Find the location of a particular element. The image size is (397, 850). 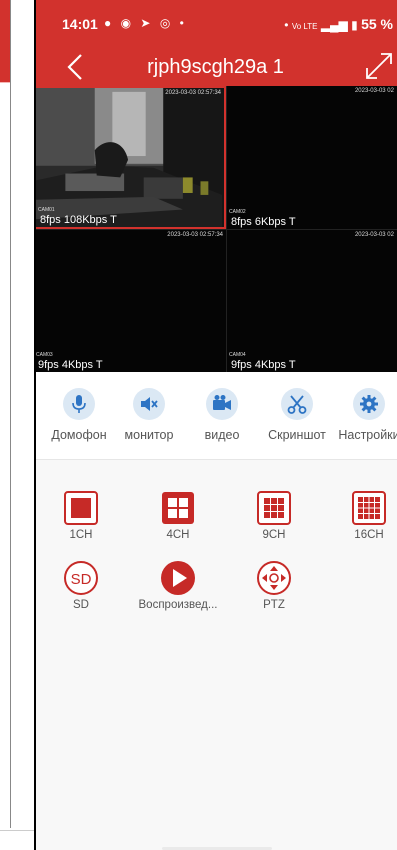

camera-stream-stats: 8fps 108Kbps T is located at coordinates (78, 220).